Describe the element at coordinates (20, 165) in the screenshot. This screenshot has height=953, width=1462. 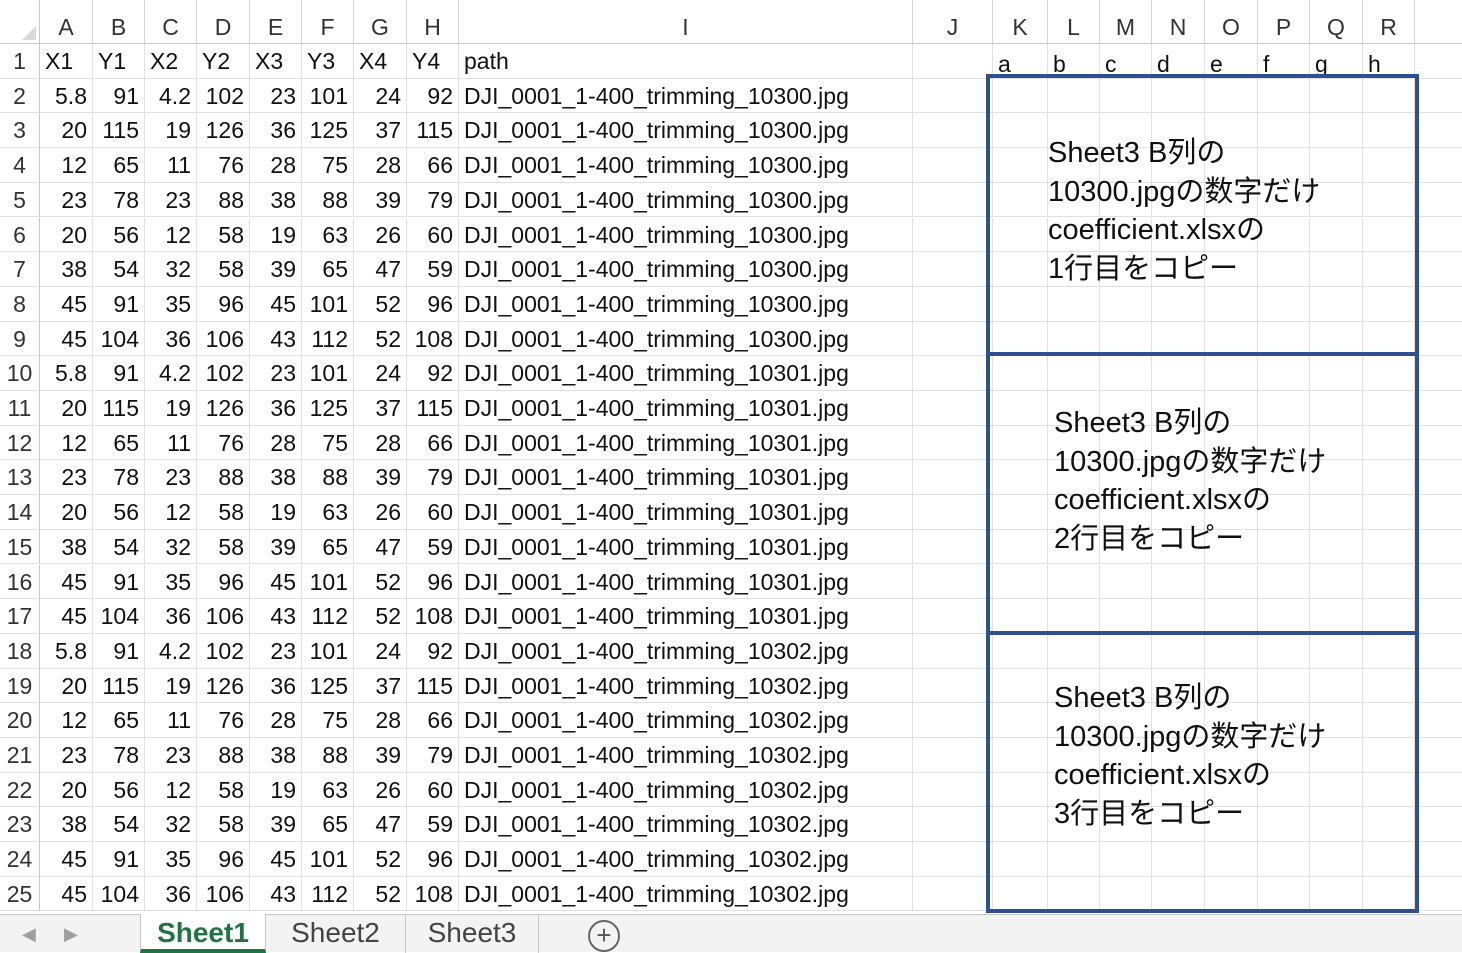
I see `row-header: 4` at that location.